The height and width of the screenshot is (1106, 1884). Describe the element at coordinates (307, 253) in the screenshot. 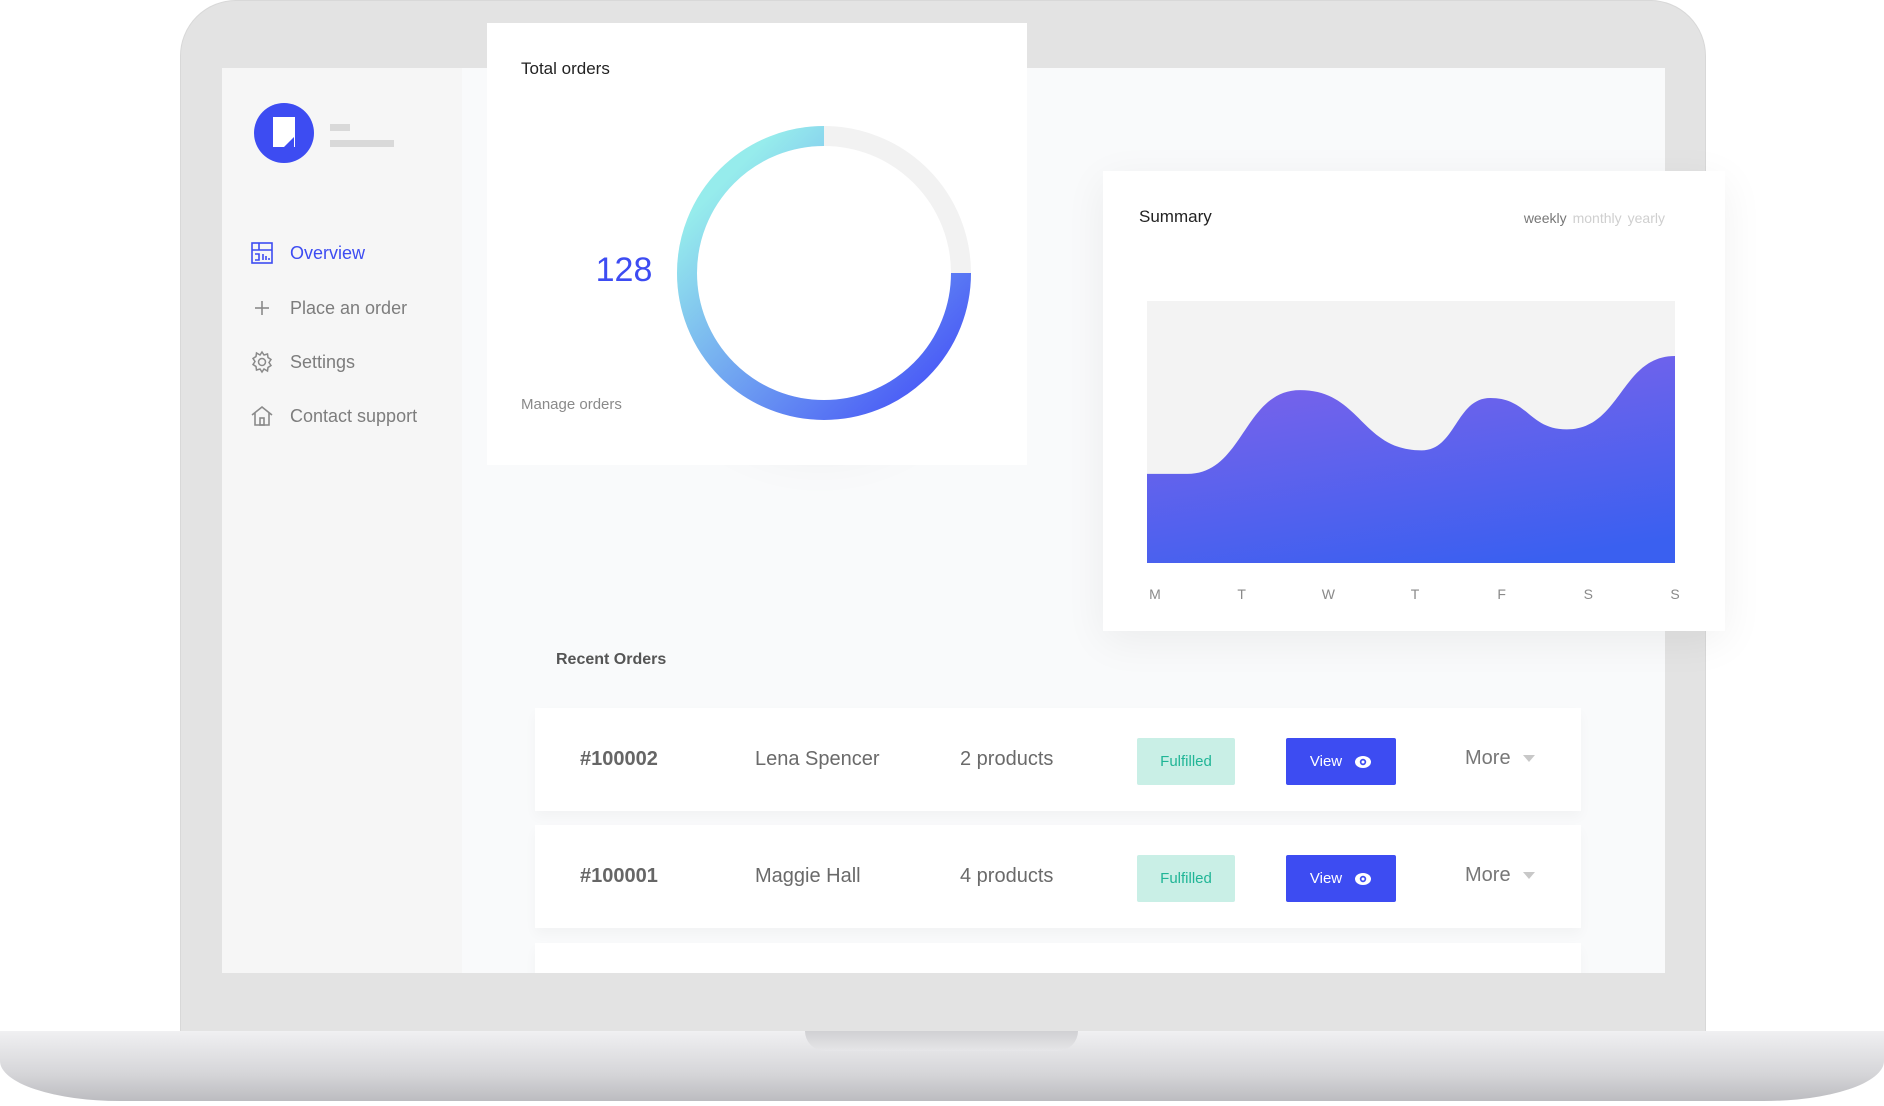

I see `sidebar-item-overview: Overview` at that location.